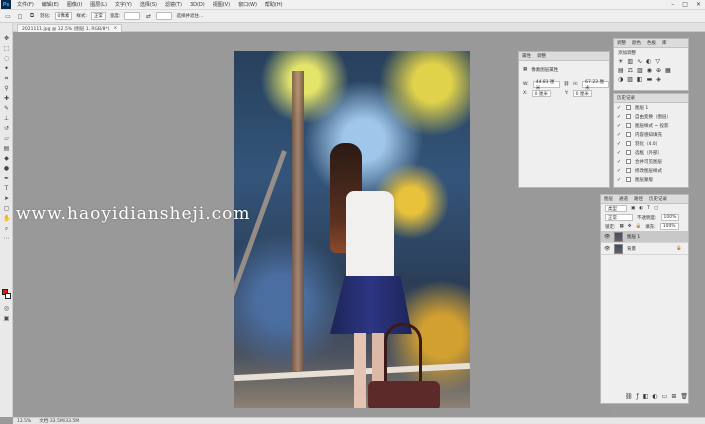 Image resolution: width=705 pixels, height=424 pixels. What do you see at coordinates (6, 108) in the screenshot?
I see `brush-tool-icon: ✎` at bounding box center [6, 108].